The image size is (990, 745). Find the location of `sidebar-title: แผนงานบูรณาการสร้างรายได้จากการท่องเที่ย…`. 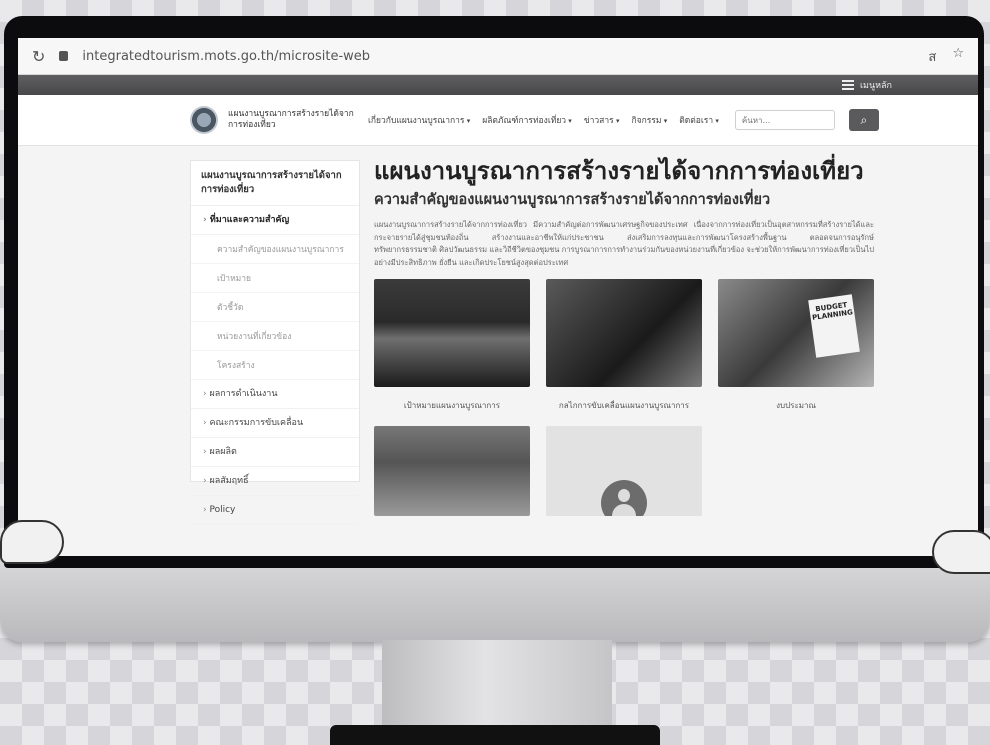

sidebar-title: แผนงานบูรณาการสร้างรายได้จากการท่องเที่ย… is located at coordinates (275, 183).